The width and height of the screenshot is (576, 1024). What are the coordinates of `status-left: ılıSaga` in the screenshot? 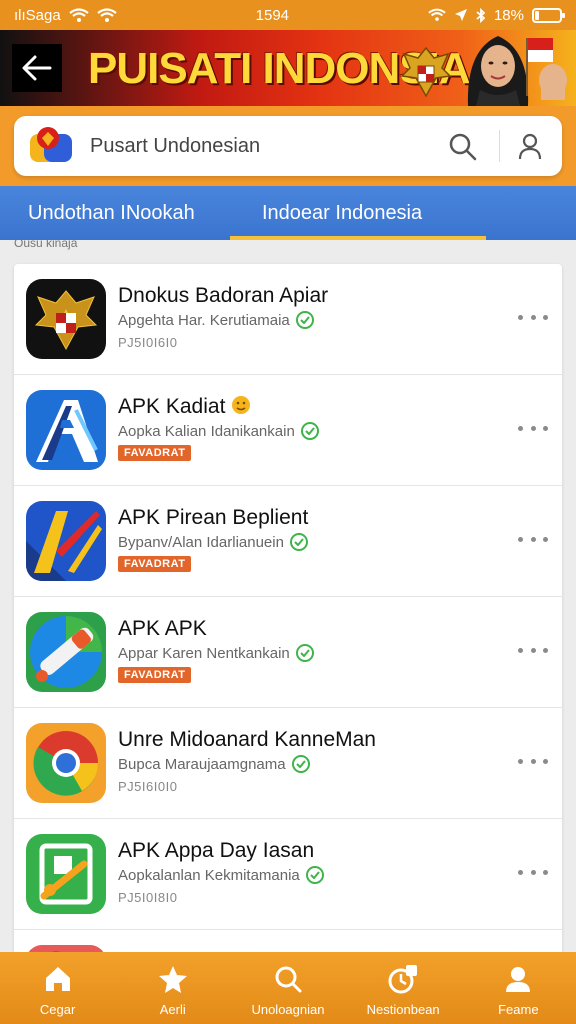 It's located at (65, 15).